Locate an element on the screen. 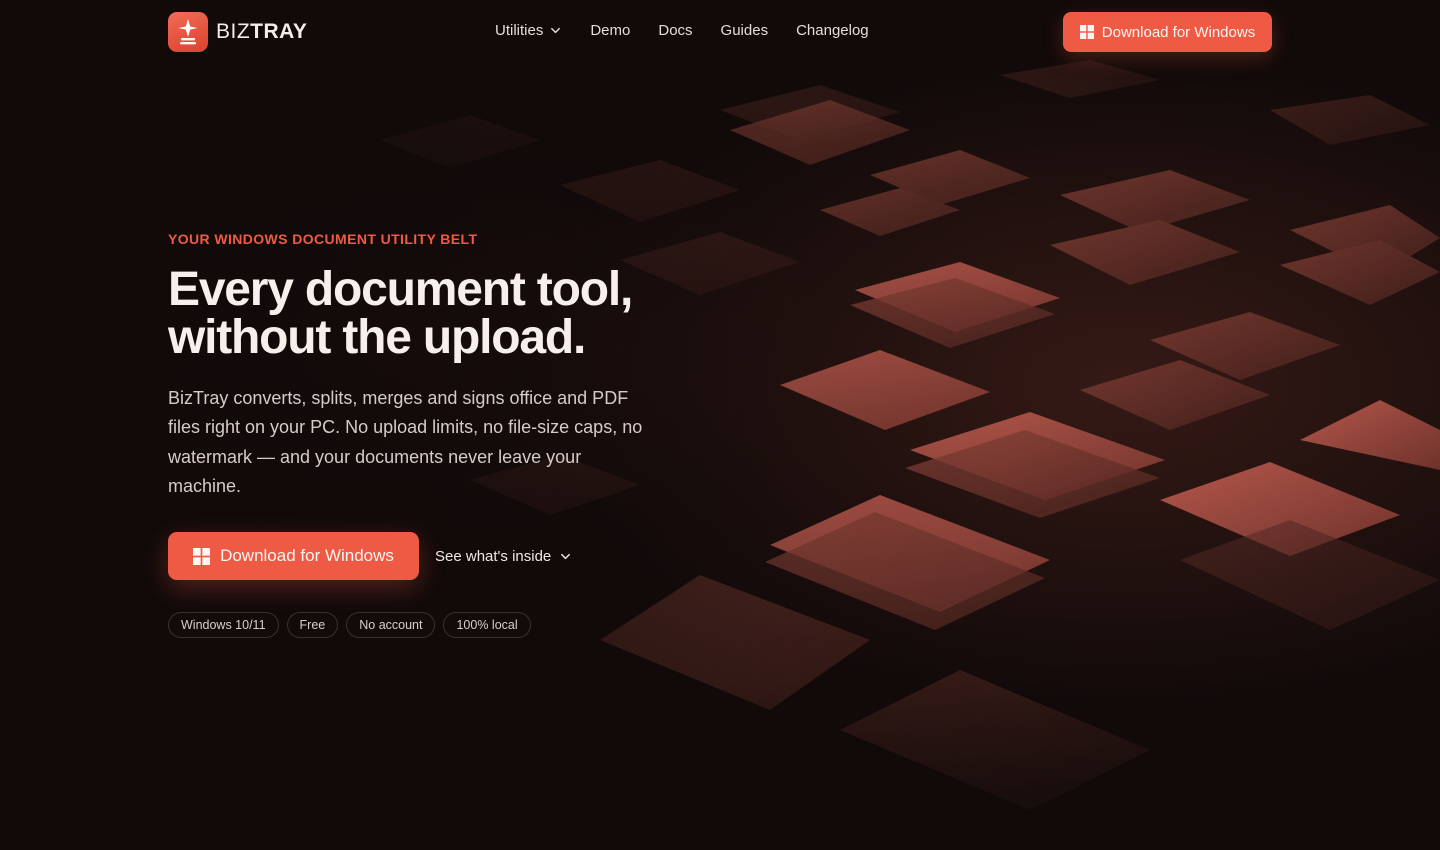 This screenshot has height=850, width=1440. tag-no-account: No account is located at coordinates (391, 625).